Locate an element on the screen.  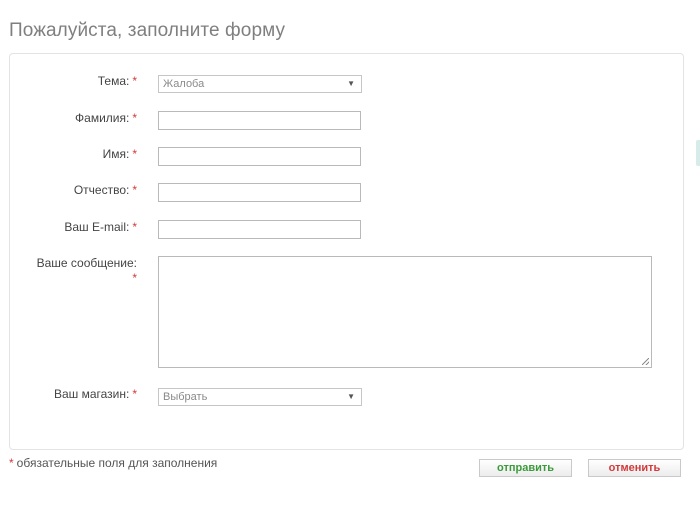
last-name-label-text: Фамилия: is located at coordinates (102, 118).